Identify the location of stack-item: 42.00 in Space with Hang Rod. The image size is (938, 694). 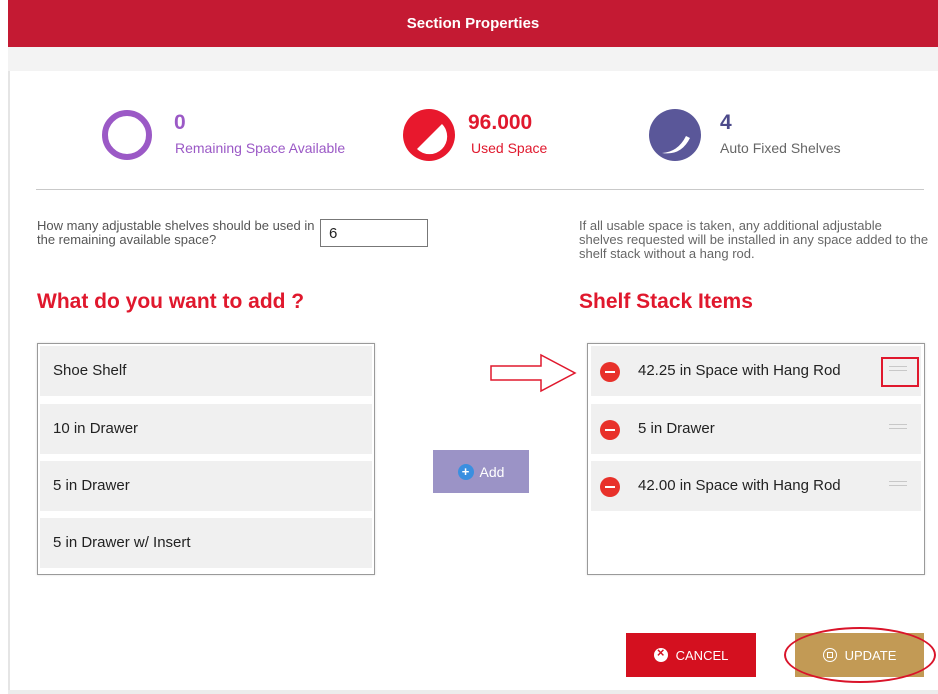
(756, 486).